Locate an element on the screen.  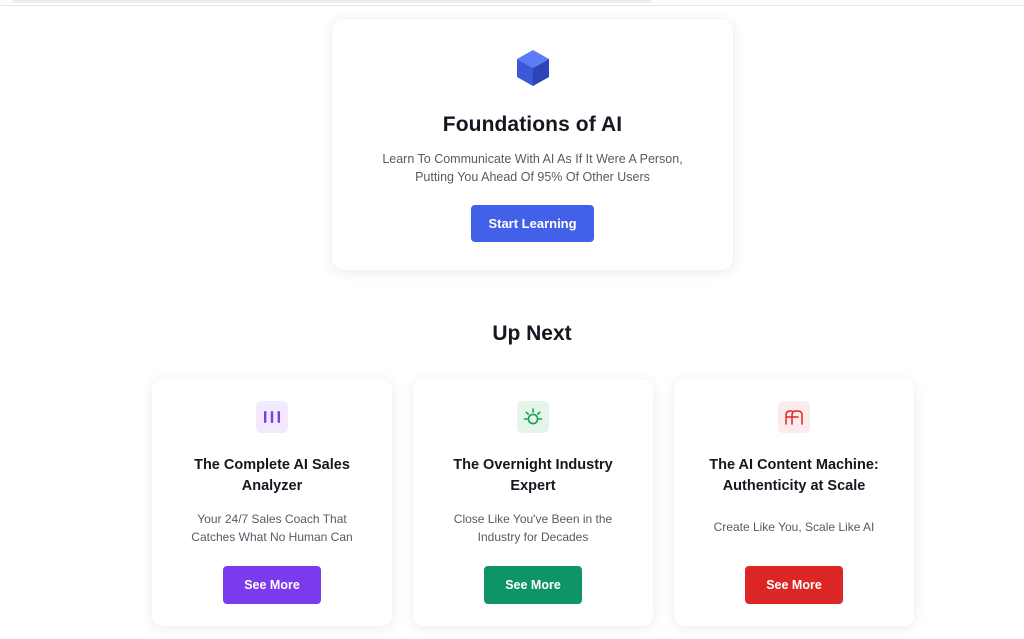
description-line: Create Like You, Scale Like AI is located at coordinates (794, 527).